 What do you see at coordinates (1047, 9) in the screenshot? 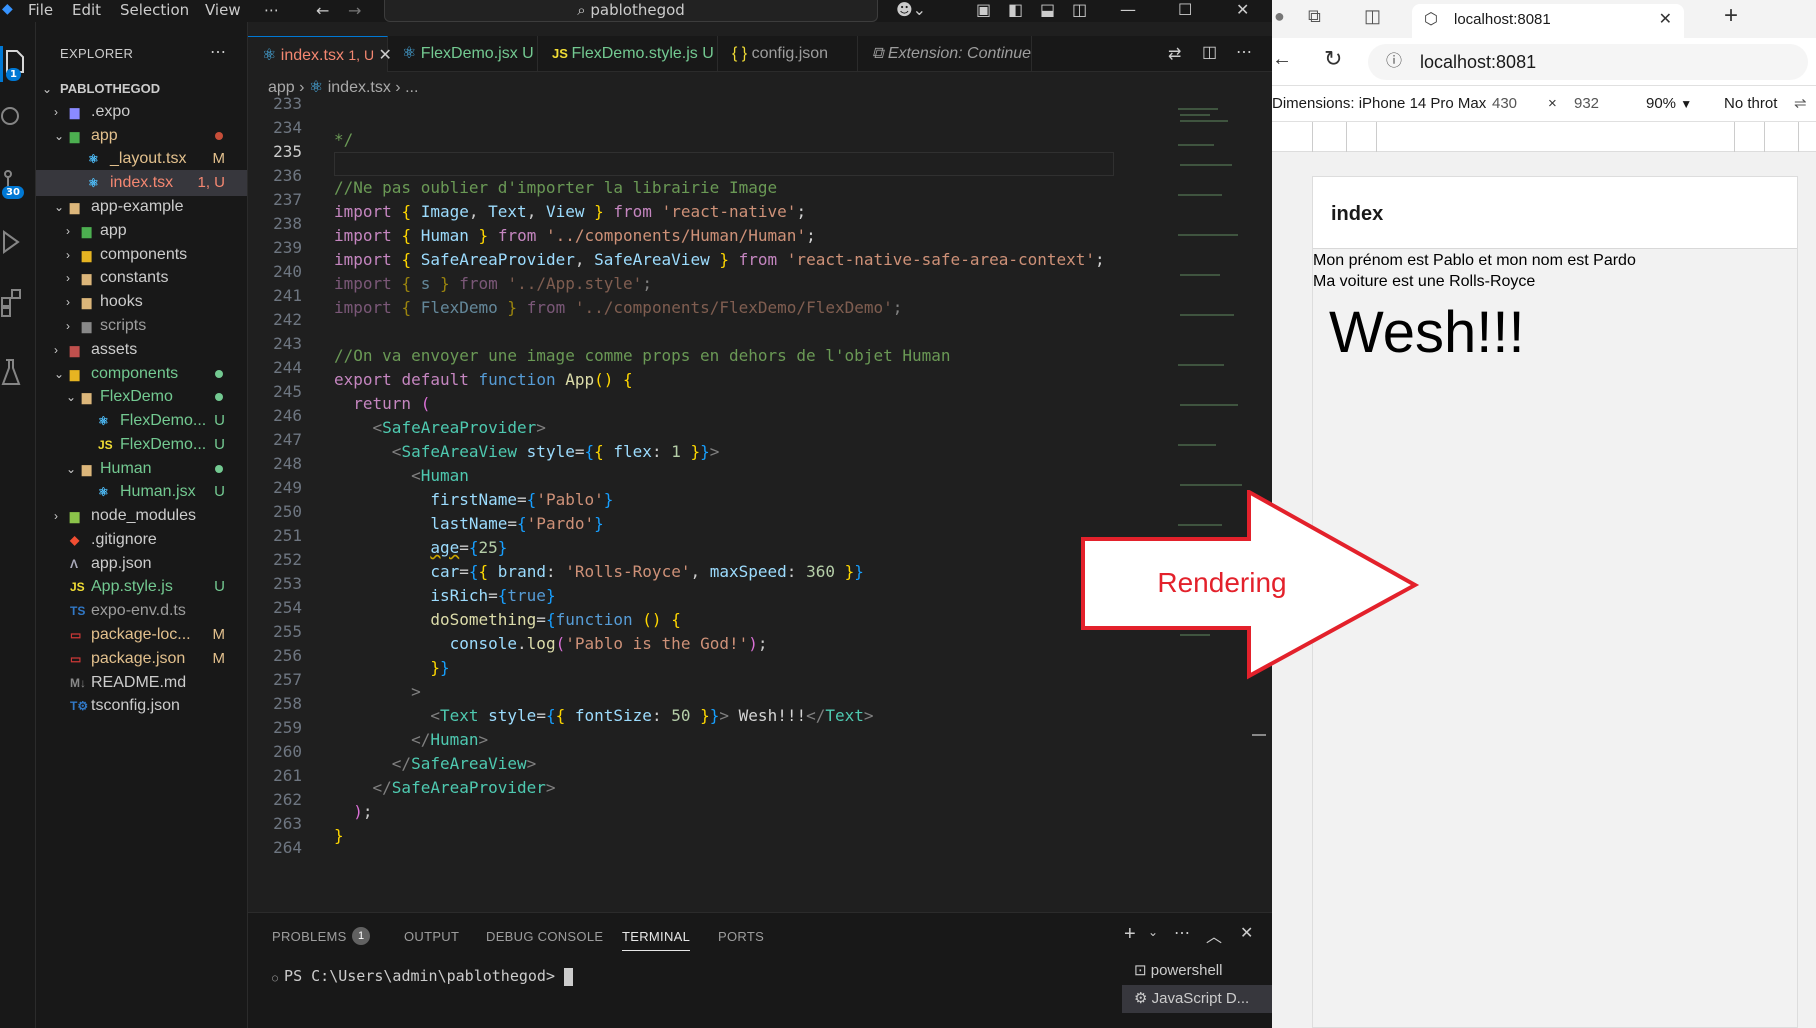
I see `toggle-panel-icon: ⬓` at bounding box center [1047, 9].